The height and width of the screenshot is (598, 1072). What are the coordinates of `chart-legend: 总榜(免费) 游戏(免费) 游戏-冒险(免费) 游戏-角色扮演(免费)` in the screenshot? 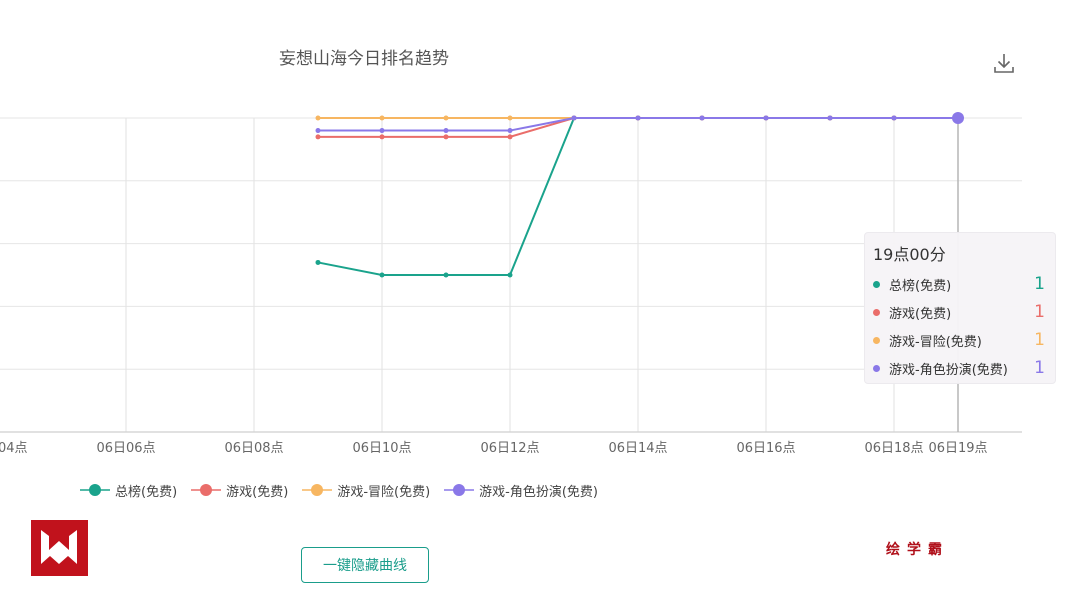 It's located at (346, 490).